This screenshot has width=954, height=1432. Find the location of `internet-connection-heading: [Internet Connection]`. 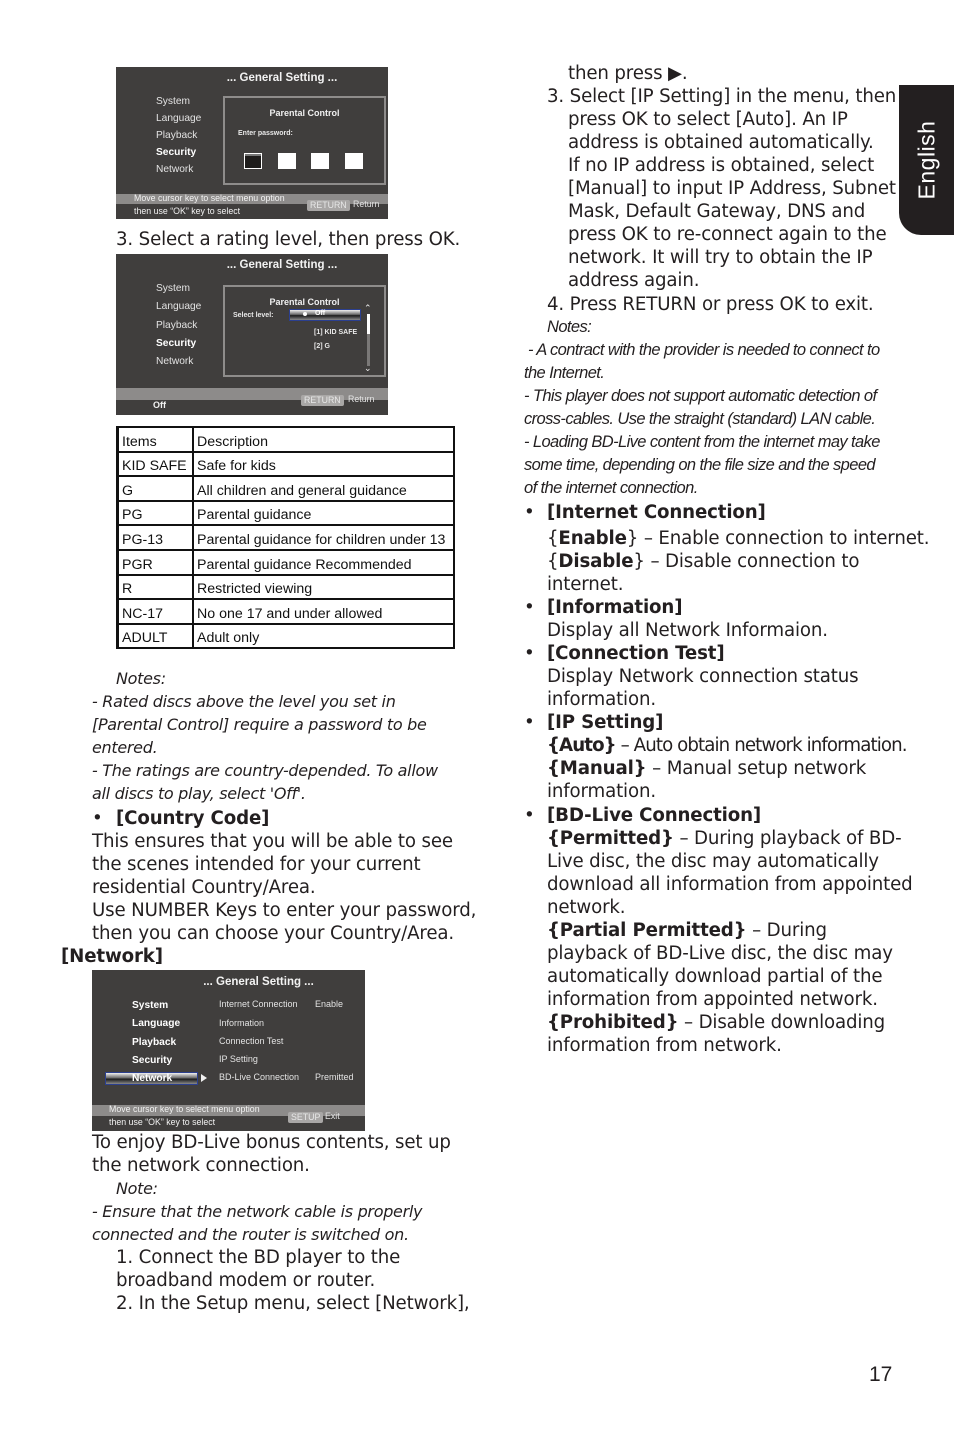

internet-connection-heading: [Internet Connection] is located at coordinates (656, 512).